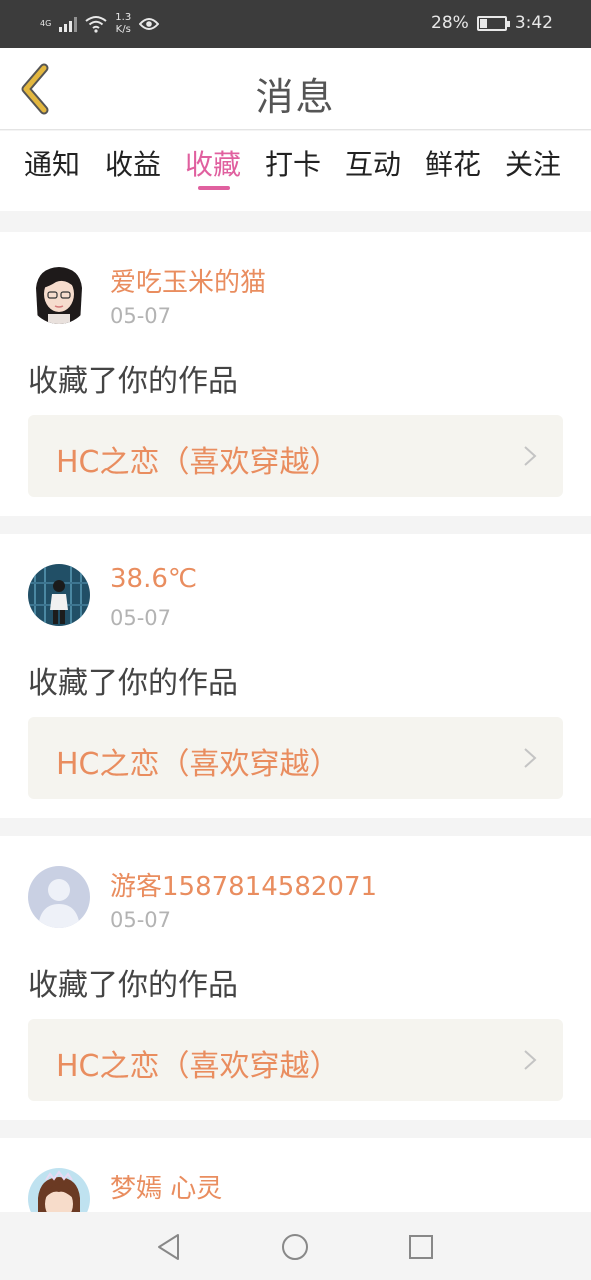  I want to click on tab-following: 关注, so click(533, 163).